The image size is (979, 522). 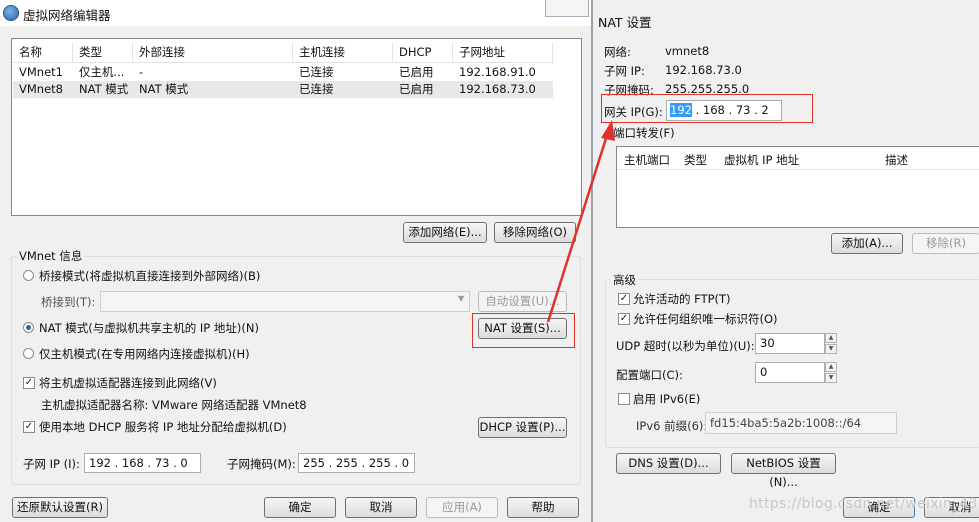 I want to click on arrow-head-icon, so click(x=608, y=130).